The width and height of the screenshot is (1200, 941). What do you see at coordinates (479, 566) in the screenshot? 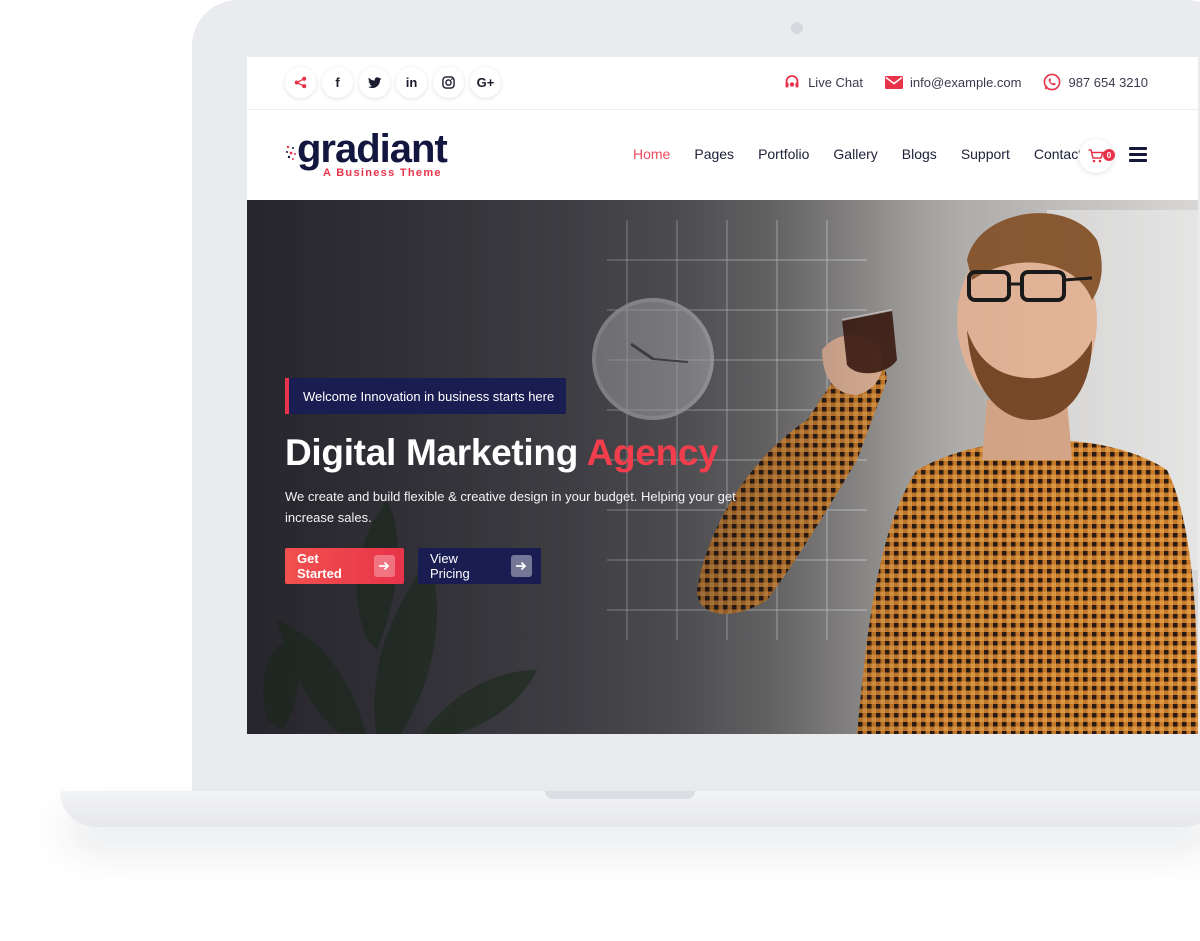
I see `view-pricing-button: View Pricing` at bounding box center [479, 566].